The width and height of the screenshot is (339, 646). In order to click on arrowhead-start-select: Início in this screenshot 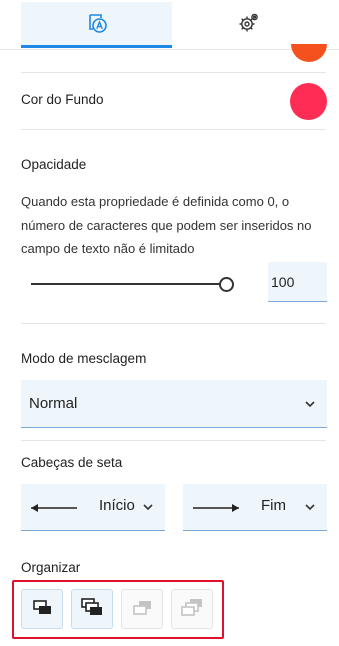, I will do `click(93, 507)`.